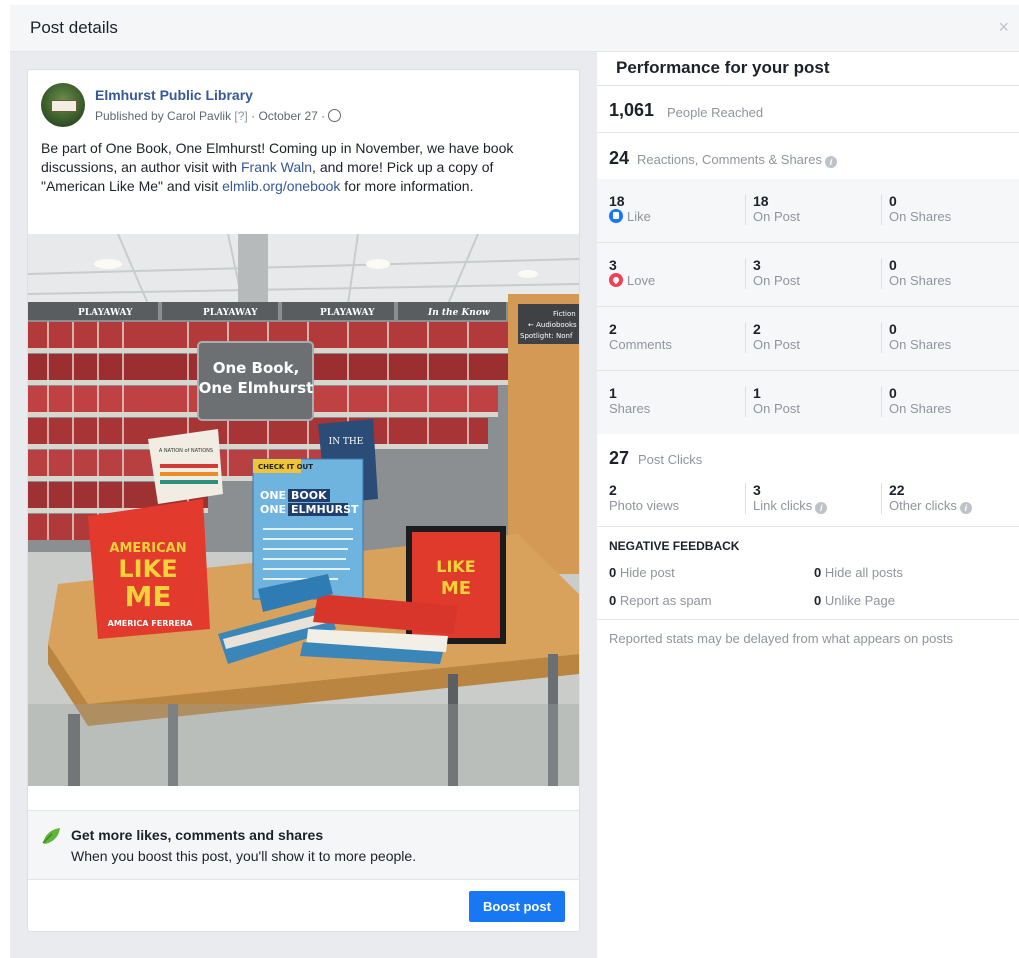 Image resolution: width=1019 pixels, height=958 pixels. What do you see at coordinates (854, 600) in the screenshot?
I see `neg-unlike-page: 0 Unlike Page` at bounding box center [854, 600].